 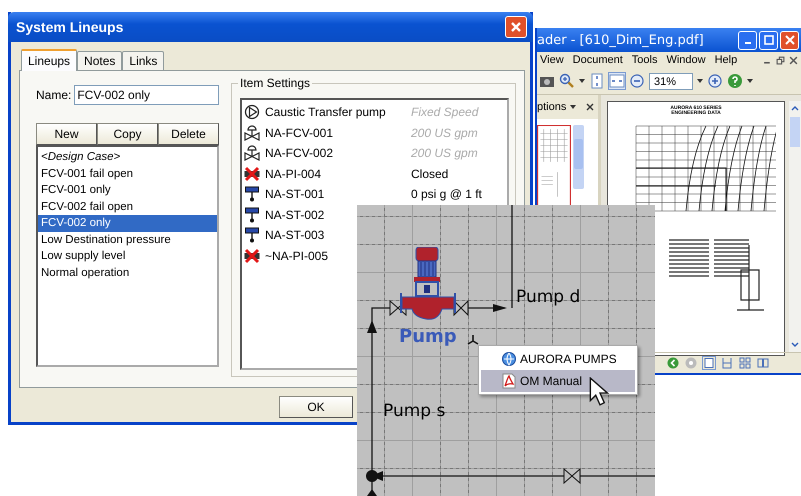 What do you see at coordinates (414, 411) in the screenshot?
I see `pipe-label: Pump s` at bounding box center [414, 411].